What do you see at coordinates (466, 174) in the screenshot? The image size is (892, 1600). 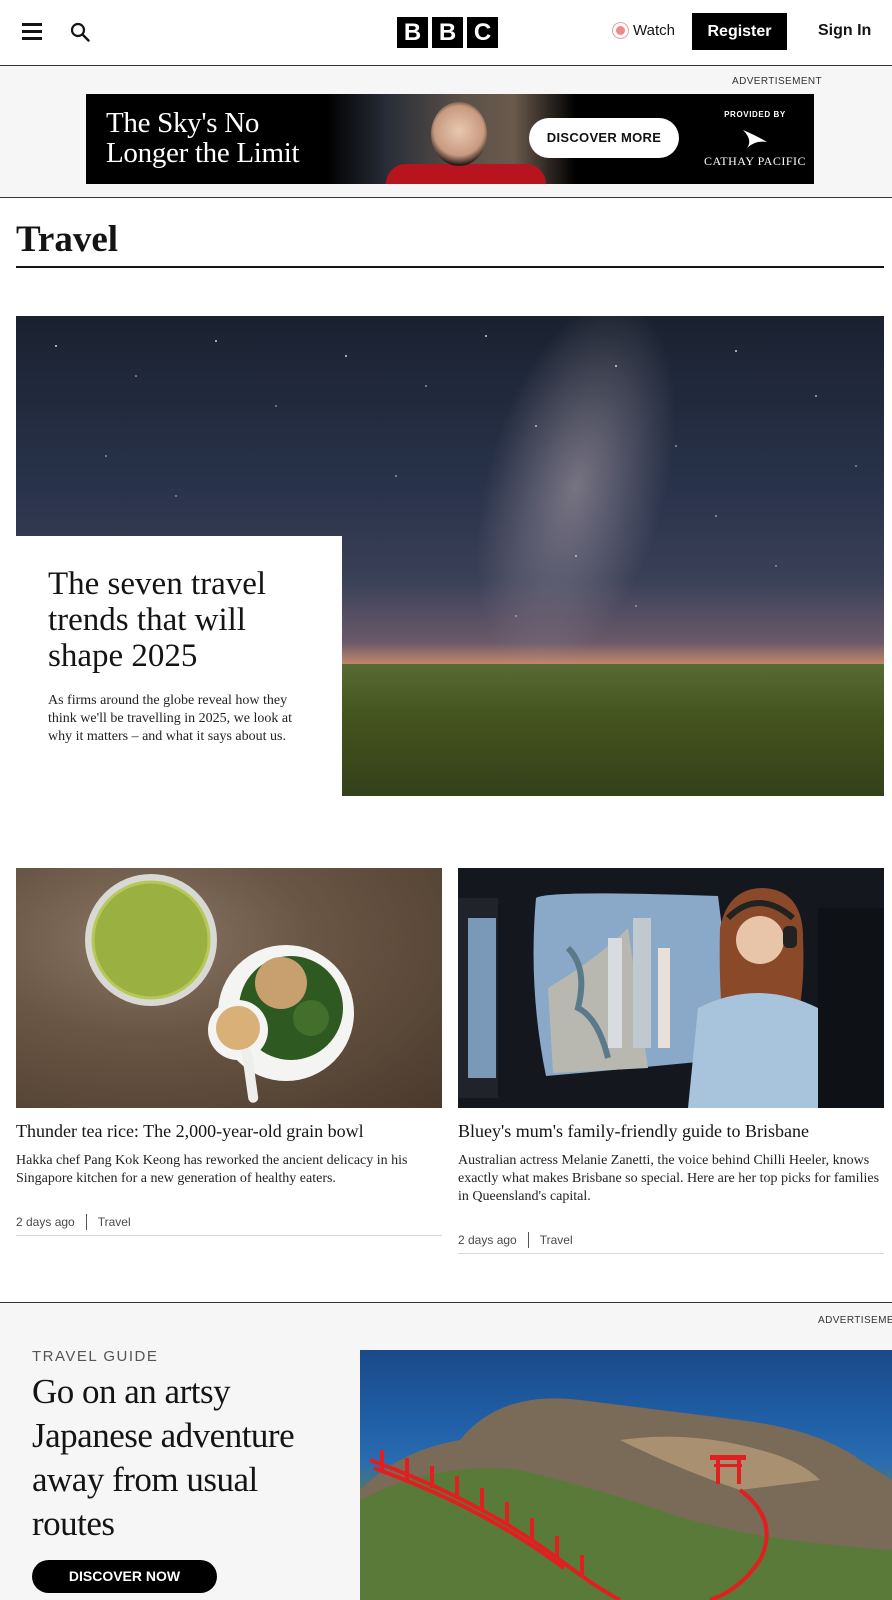 I see `ad-photo-uniform` at bounding box center [466, 174].